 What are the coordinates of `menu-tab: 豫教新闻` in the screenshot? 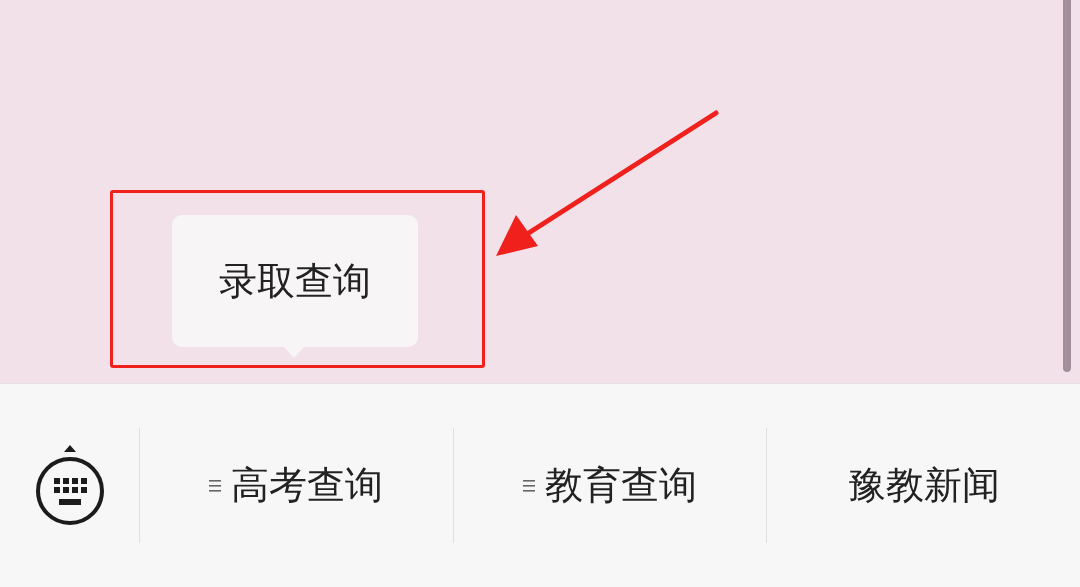 It's located at (923, 485).